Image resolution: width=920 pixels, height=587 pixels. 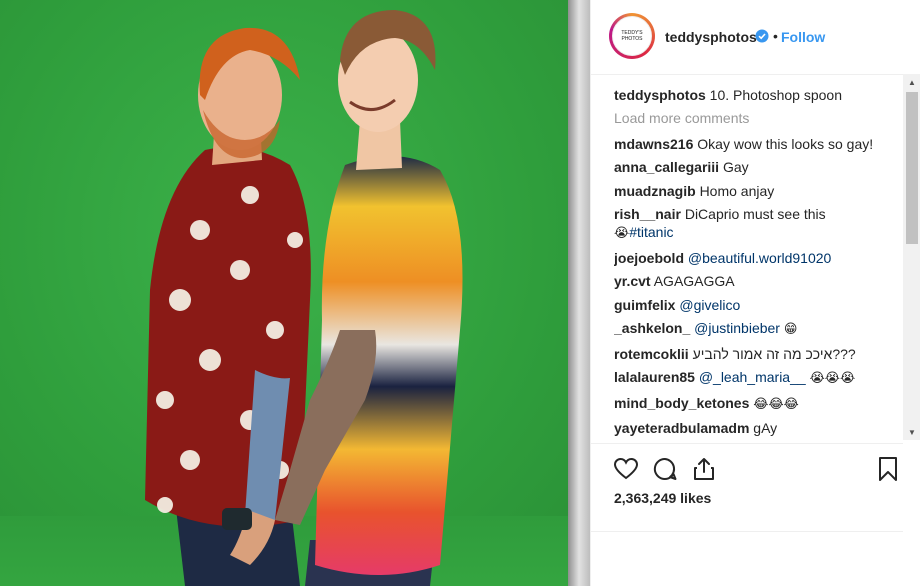 What do you see at coordinates (662, 498) in the screenshot?
I see `likes-count: 2,363,249 likes` at bounding box center [662, 498].